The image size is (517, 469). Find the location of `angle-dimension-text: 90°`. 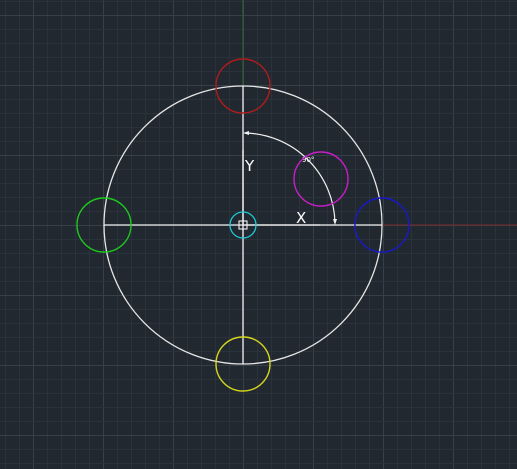

angle-dimension-text: 90° is located at coordinates (308, 160).